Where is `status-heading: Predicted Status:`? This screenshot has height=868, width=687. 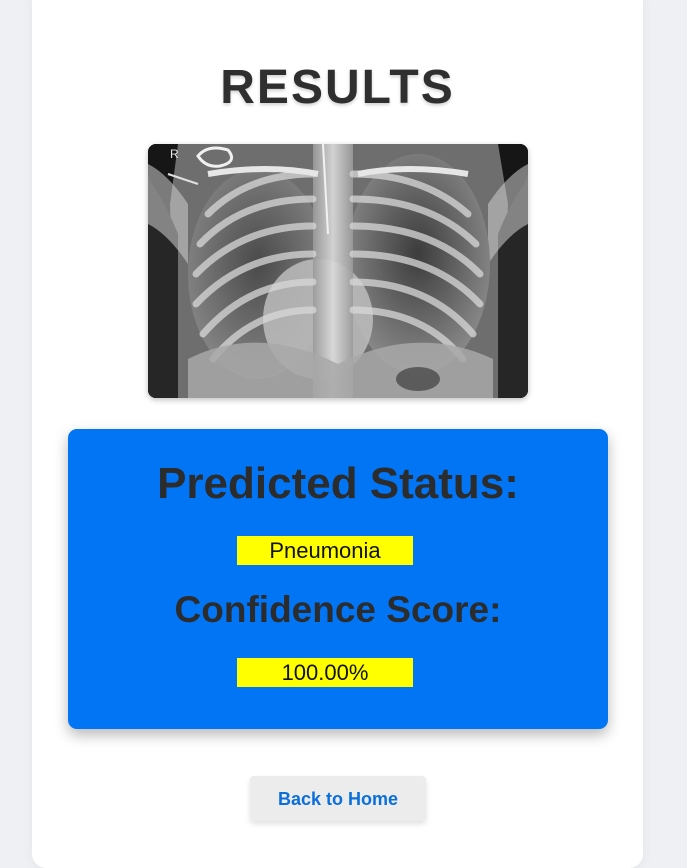
status-heading: Predicted Status: is located at coordinates (338, 483).